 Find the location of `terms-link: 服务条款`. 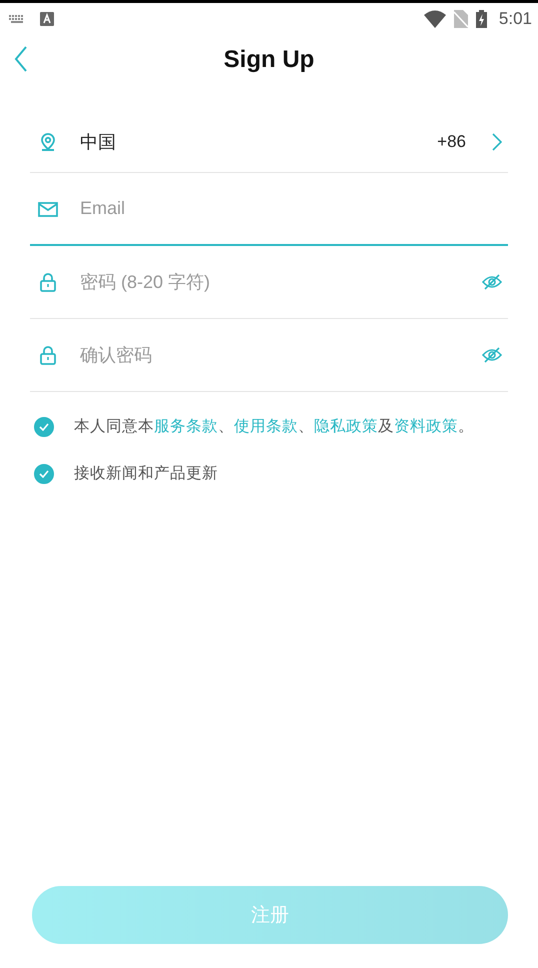

terms-link: 服务条款 is located at coordinates (186, 426).